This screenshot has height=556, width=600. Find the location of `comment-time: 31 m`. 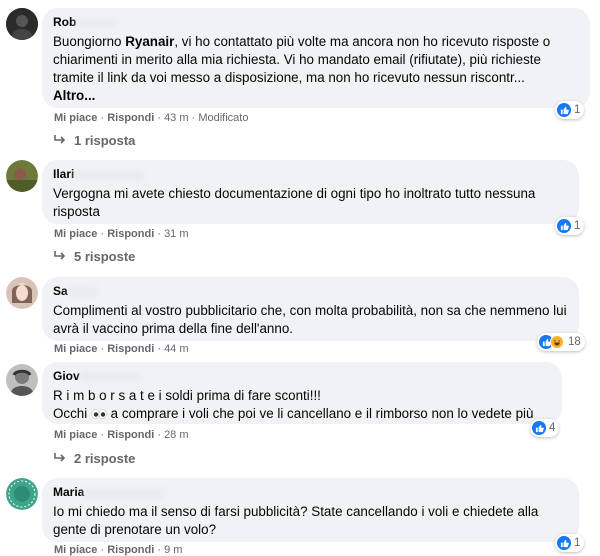

comment-time: 31 m is located at coordinates (176, 234).